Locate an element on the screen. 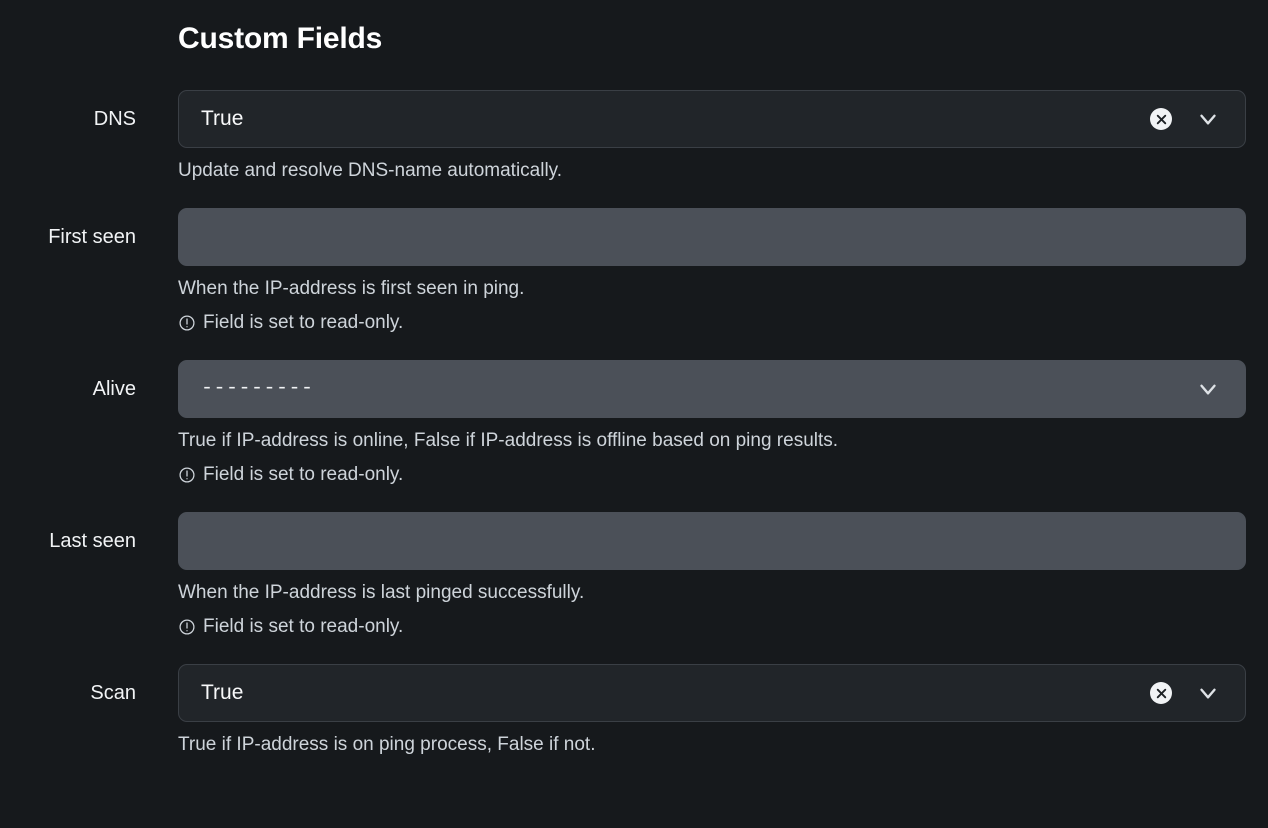  field-control-dns: True is located at coordinates (712, 119).